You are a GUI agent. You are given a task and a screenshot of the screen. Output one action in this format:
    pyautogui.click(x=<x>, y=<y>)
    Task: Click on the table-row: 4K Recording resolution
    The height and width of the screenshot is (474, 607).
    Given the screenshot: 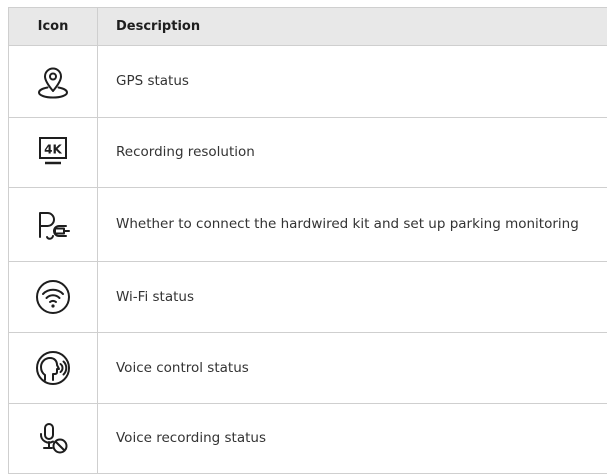 What is the action you would take?
    pyautogui.click(x=307, y=152)
    